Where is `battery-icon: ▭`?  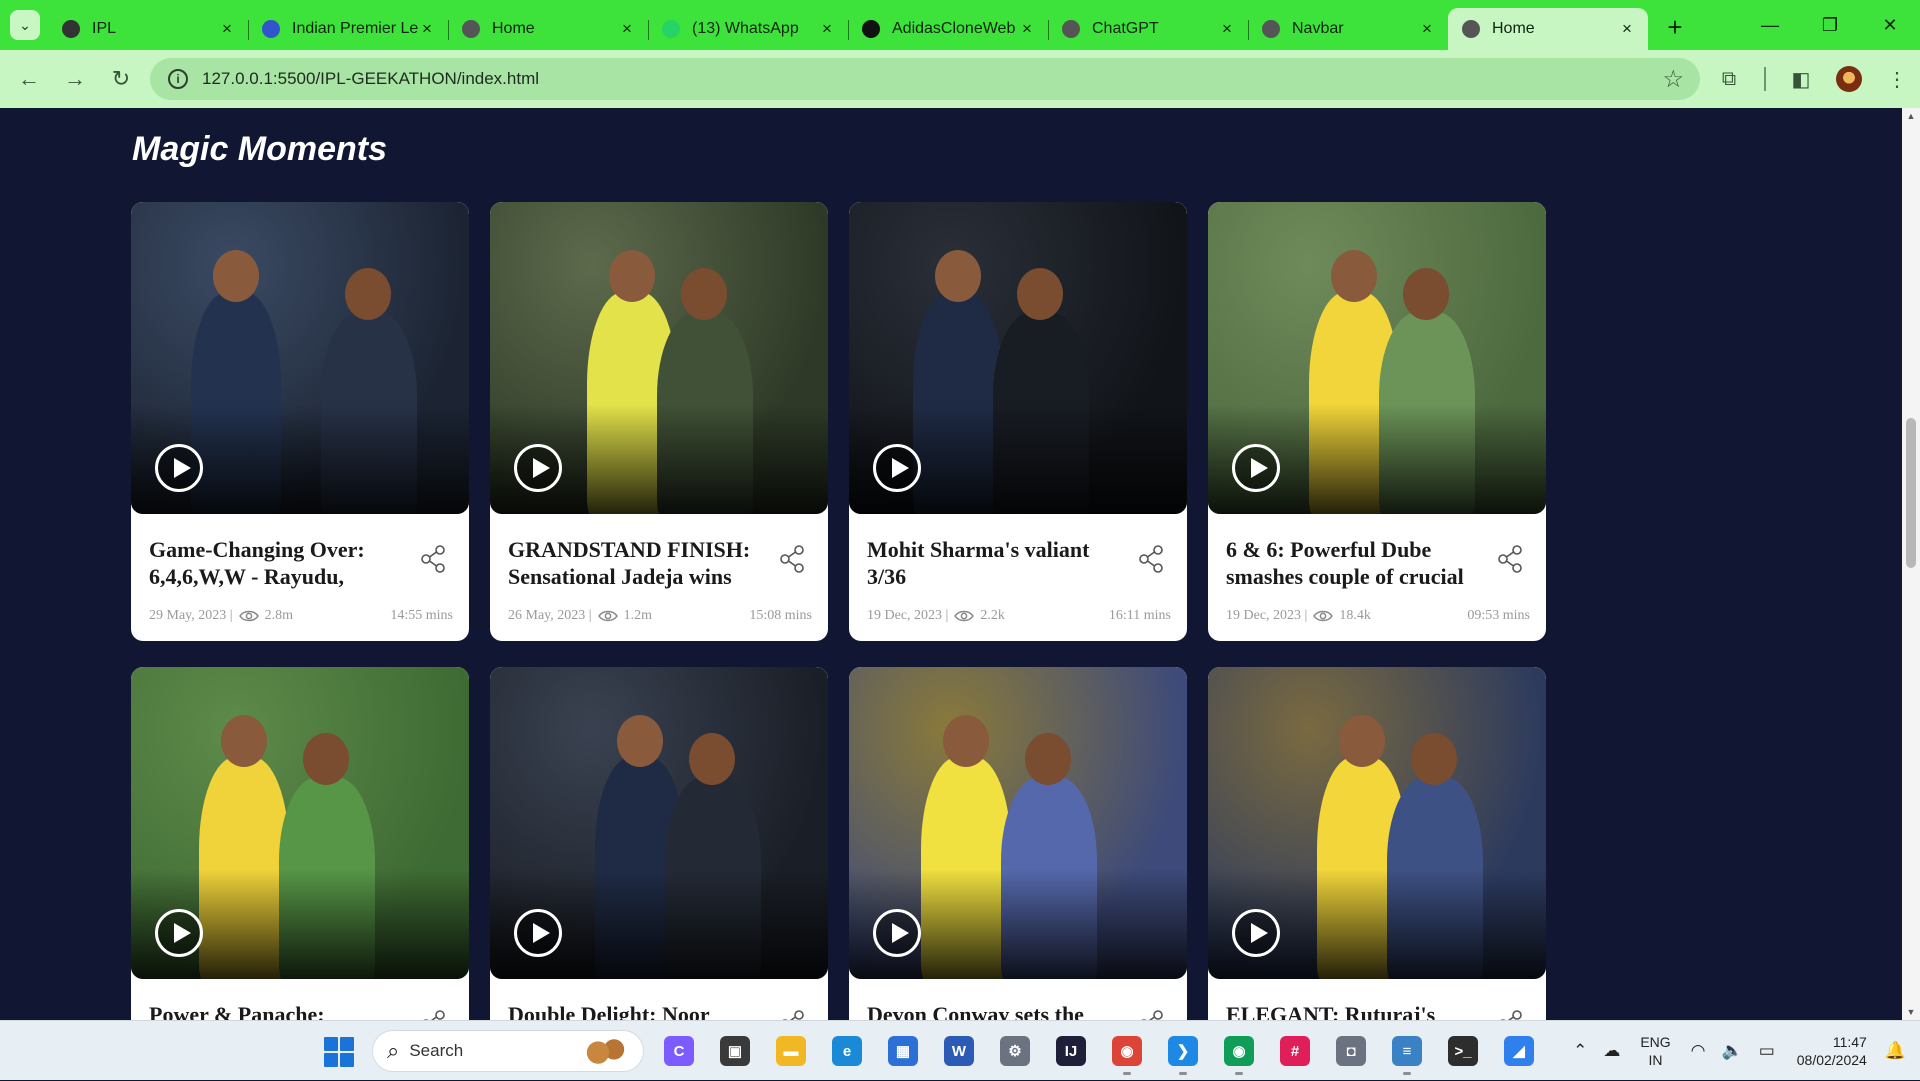
battery-icon: ▭ is located at coordinates (1767, 1051).